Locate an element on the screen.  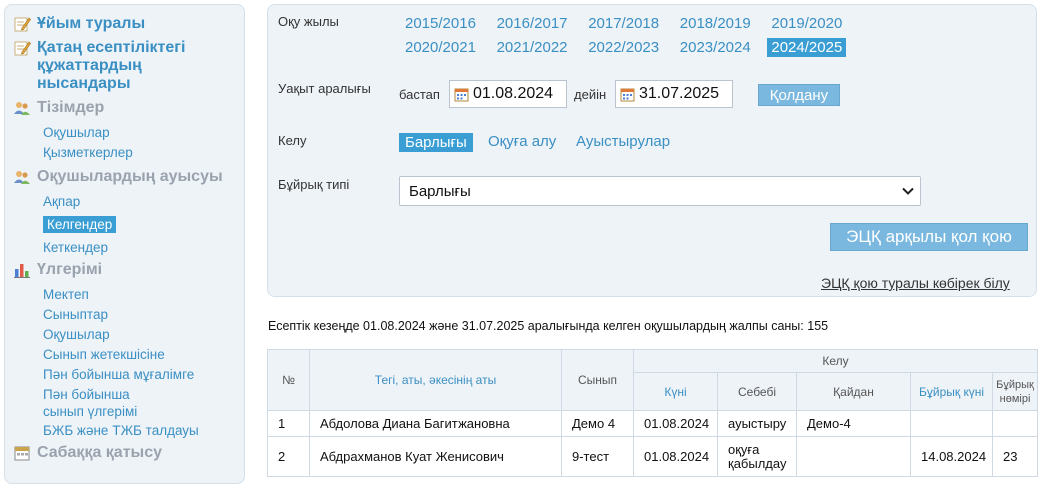
date-to-input: 31.07.2025 is located at coordinates (674, 94).